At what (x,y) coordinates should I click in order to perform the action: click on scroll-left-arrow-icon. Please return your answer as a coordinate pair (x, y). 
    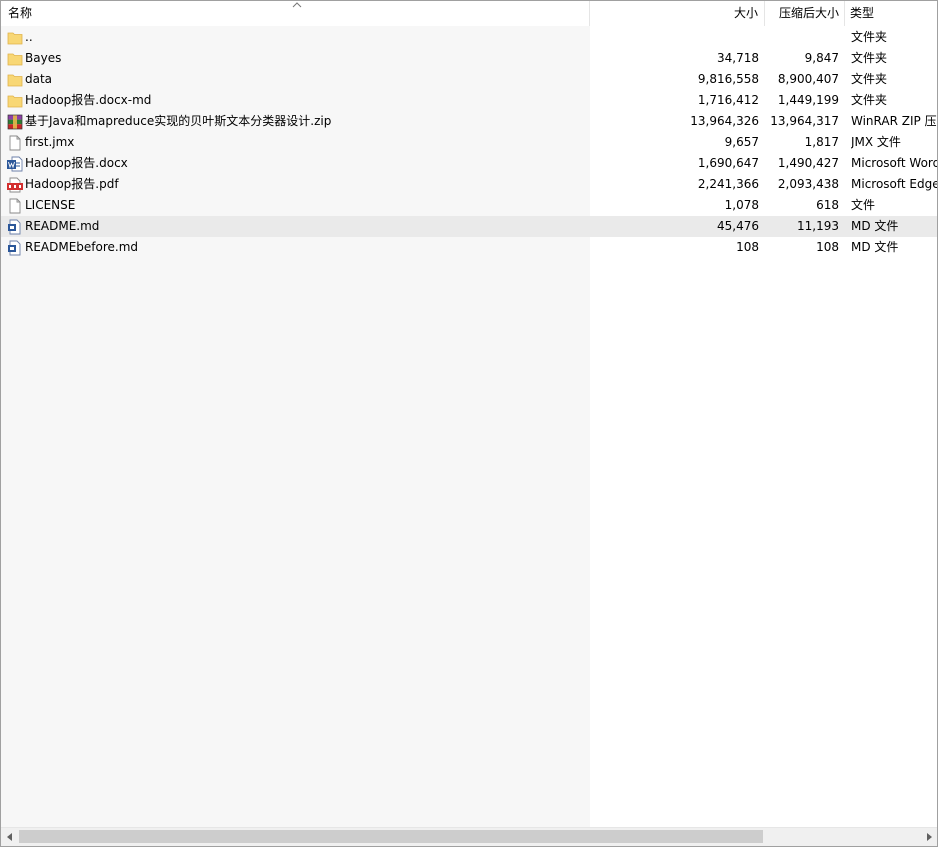
    Looking at the image, I should click on (9, 837).